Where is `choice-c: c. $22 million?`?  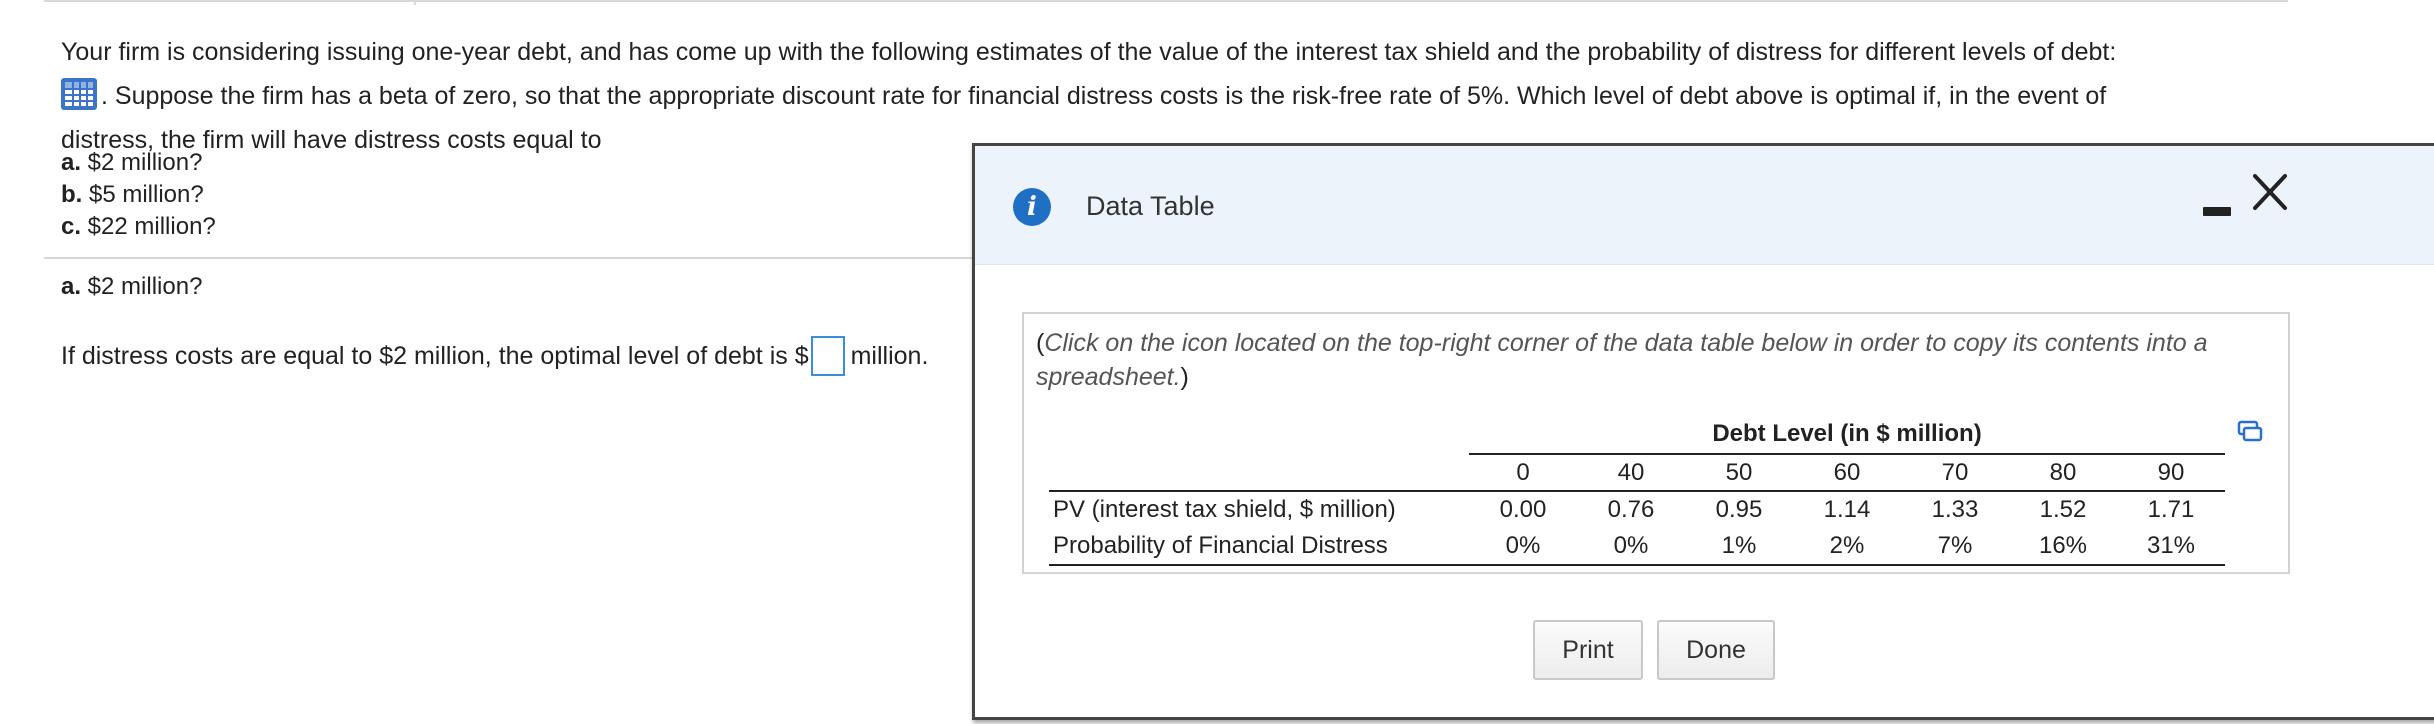 choice-c: c. $22 million? is located at coordinates (138, 227).